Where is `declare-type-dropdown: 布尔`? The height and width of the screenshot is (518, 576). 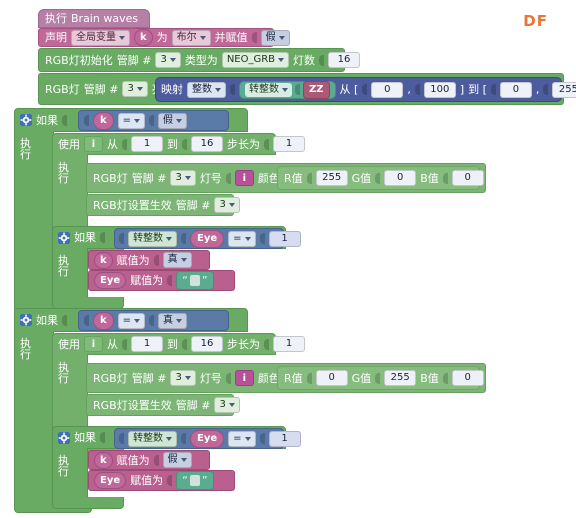
declare-type-dropdown: 布尔 is located at coordinates (191, 37).